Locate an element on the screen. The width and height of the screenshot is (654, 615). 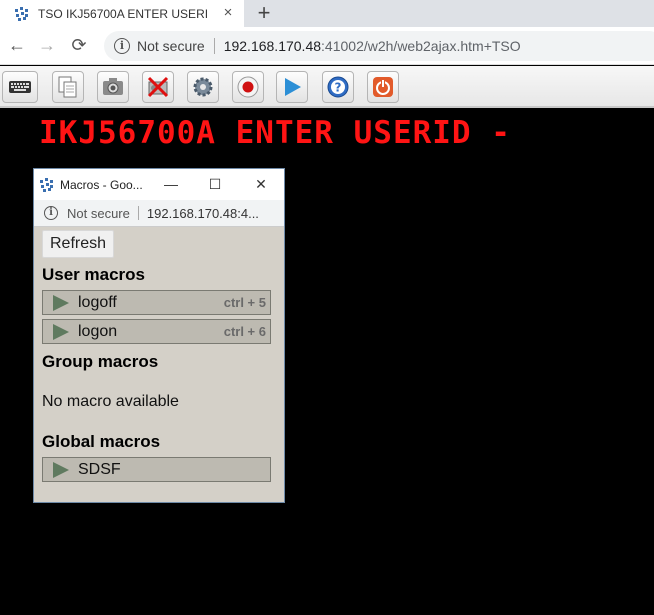
maximize-icon: ☐ is located at coordinates (215, 184).